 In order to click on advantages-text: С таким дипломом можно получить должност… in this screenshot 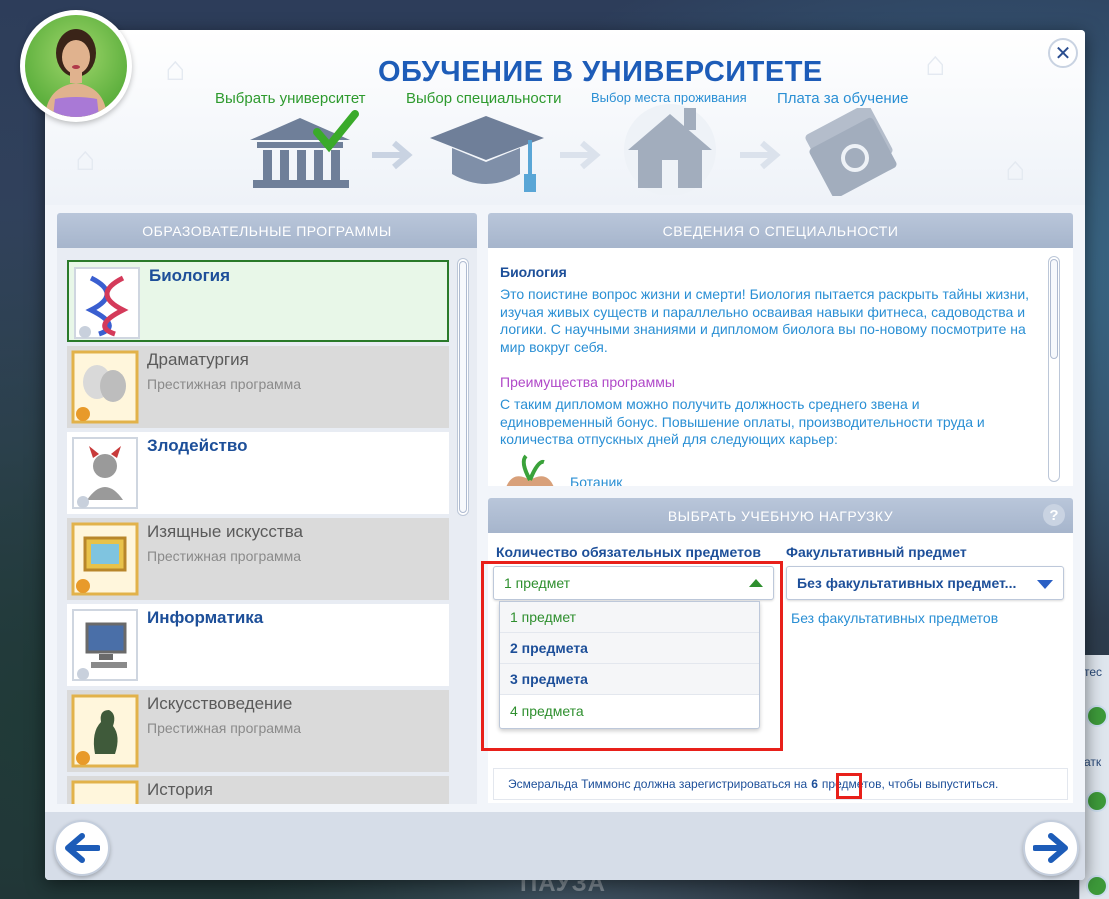, I will do `click(742, 421)`.